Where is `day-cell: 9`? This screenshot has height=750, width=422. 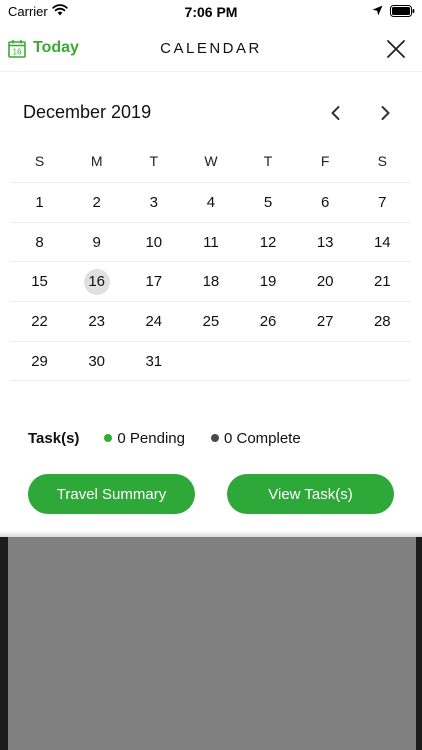 day-cell: 9 is located at coordinates (96, 242).